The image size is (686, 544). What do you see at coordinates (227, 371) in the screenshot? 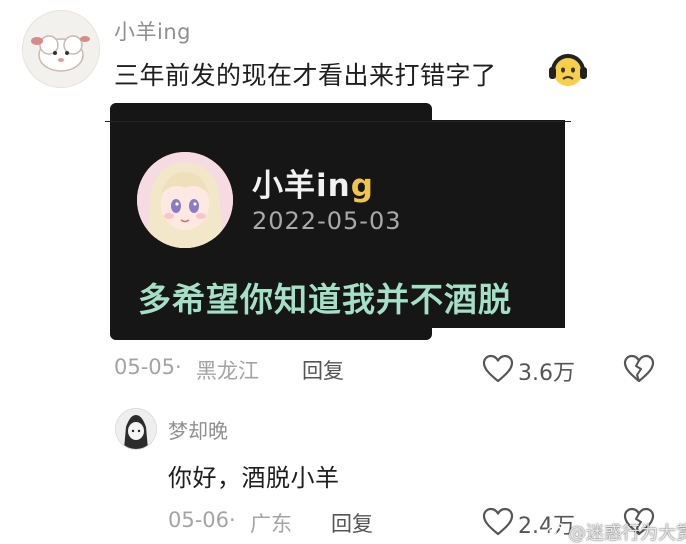
I see `comment-location: 黑龙江` at bounding box center [227, 371].